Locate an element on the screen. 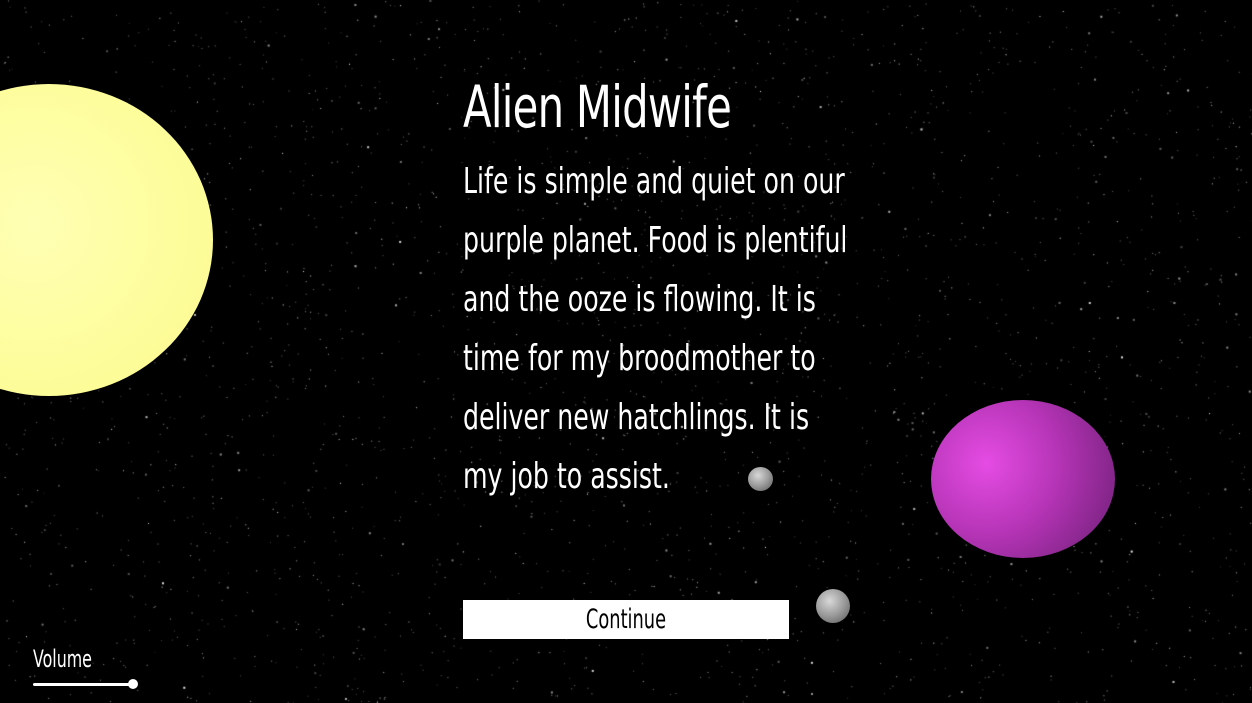 This screenshot has height=703, width=1252. purple-planet is located at coordinates (1023, 479).